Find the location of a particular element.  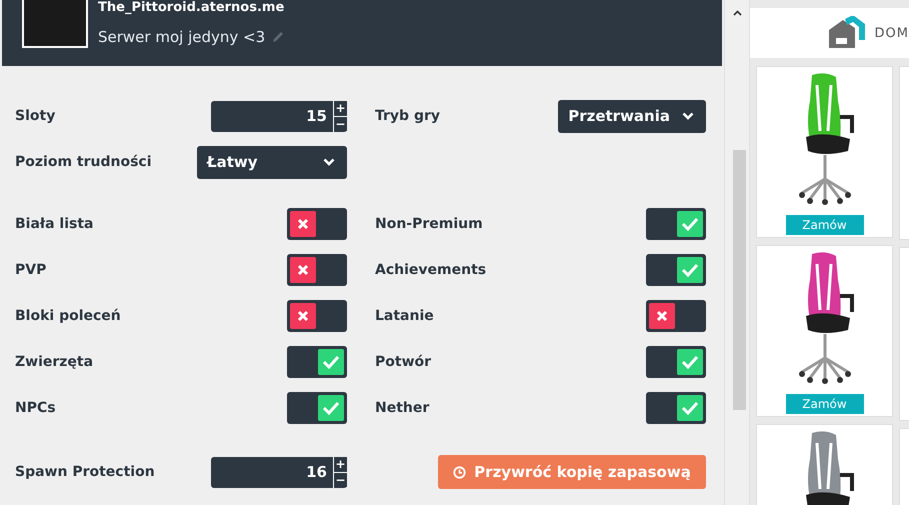

scrollbar is located at coordinates (737, 252).